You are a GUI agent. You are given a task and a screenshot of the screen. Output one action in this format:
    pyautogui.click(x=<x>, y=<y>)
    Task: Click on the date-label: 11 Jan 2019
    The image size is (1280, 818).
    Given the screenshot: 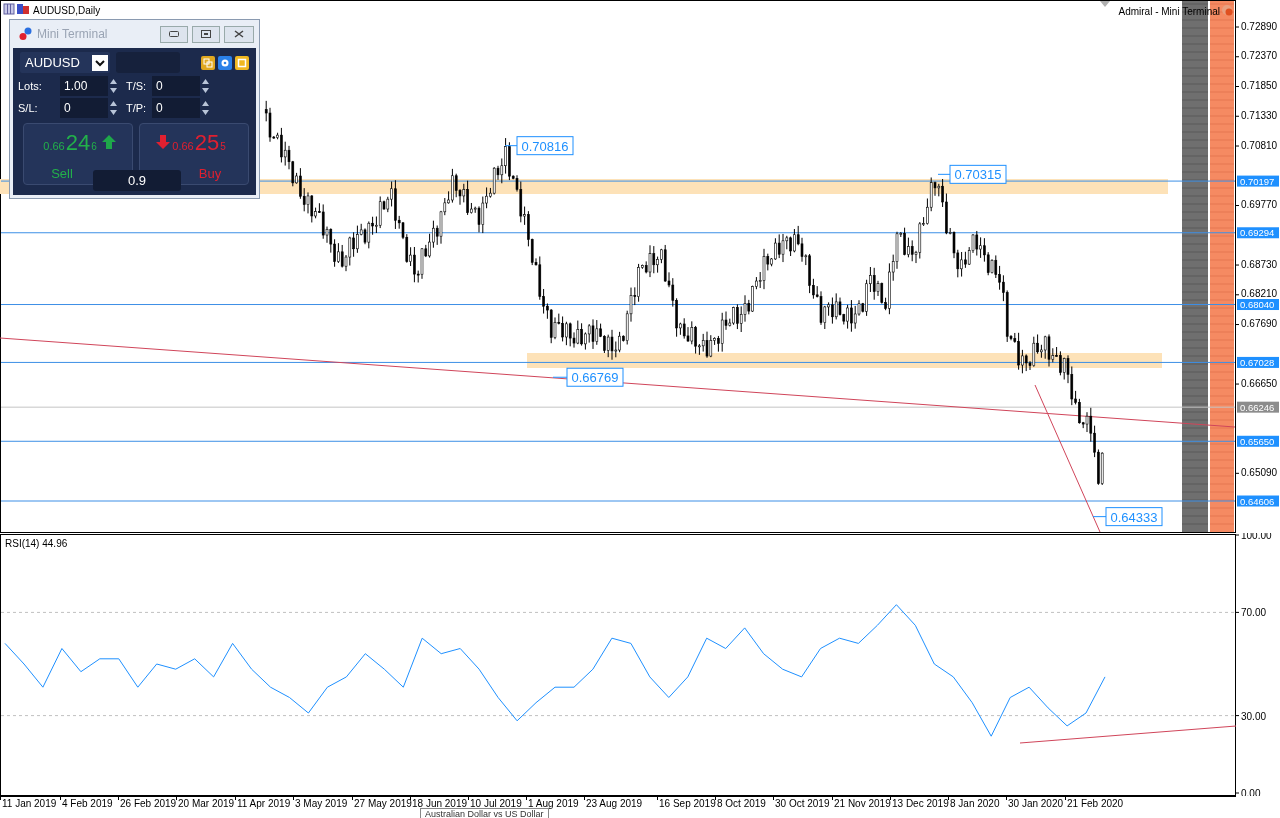 What is the action you would take?
    pyautogui.click(x=29, y=803)
    